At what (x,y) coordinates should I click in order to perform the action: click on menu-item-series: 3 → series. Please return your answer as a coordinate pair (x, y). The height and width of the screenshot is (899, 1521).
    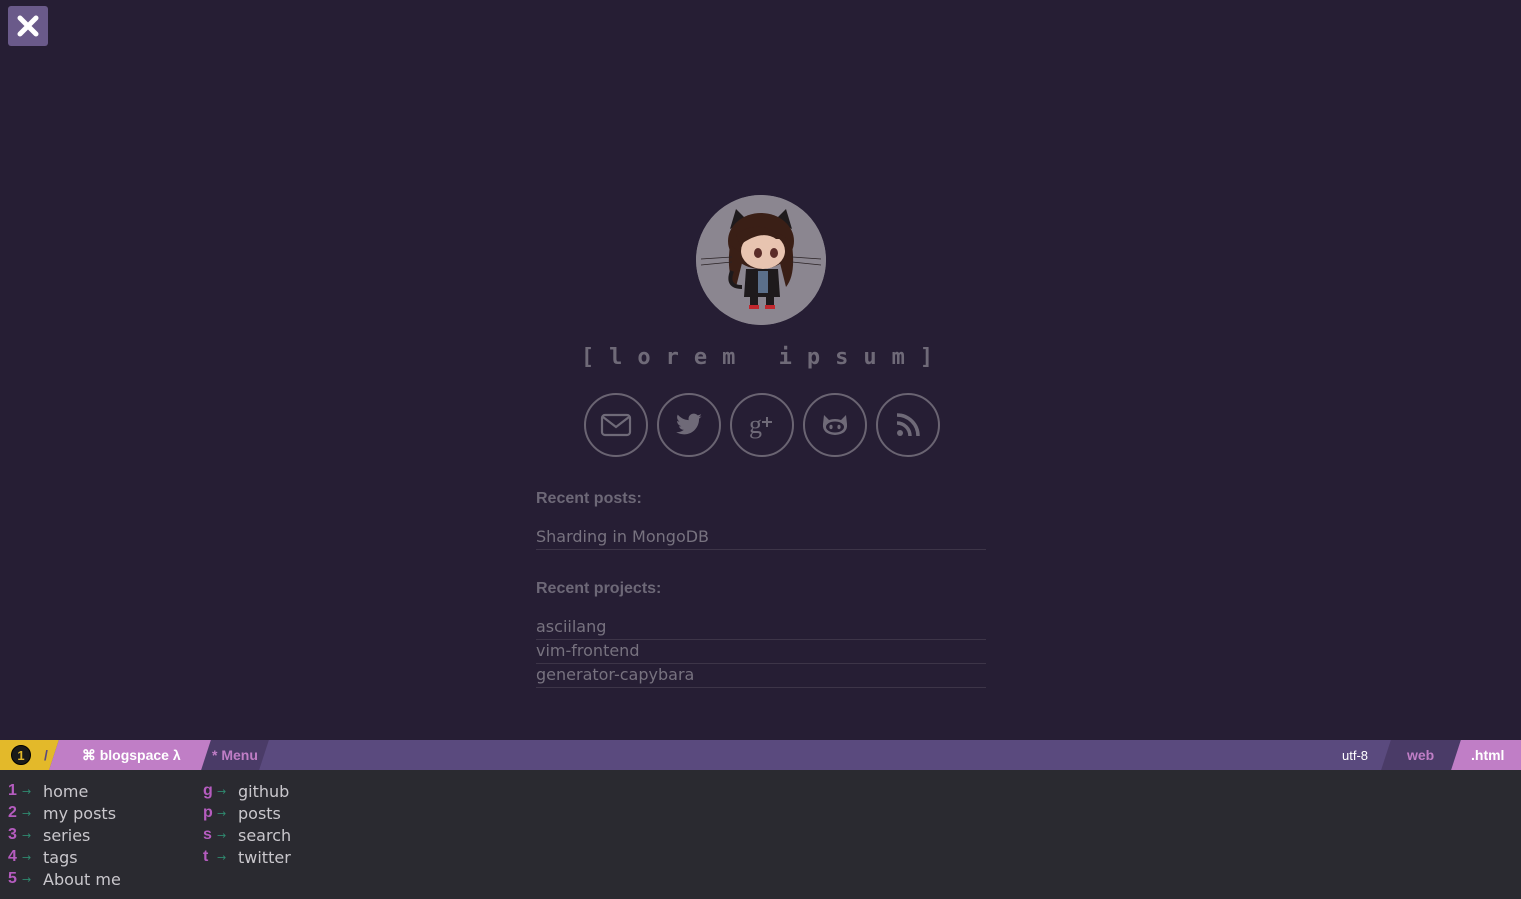
    Looking at the image, I should click on (64, 835).